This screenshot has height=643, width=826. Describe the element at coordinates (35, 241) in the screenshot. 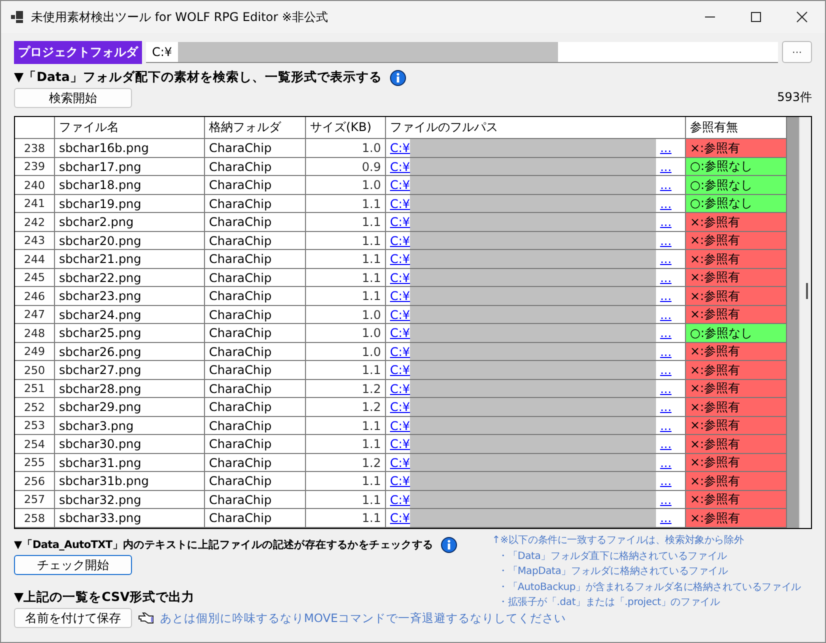

I see `row-number: 243` at that location.